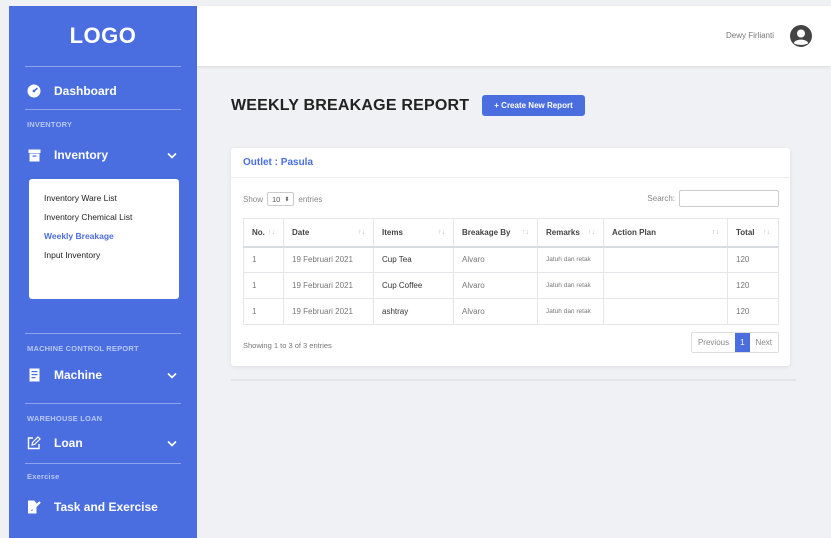  Describe the element at coordinates (287, 345) in the screenshot. I see `table-info: Showing 1 to 3 of 3 entries` at that location.